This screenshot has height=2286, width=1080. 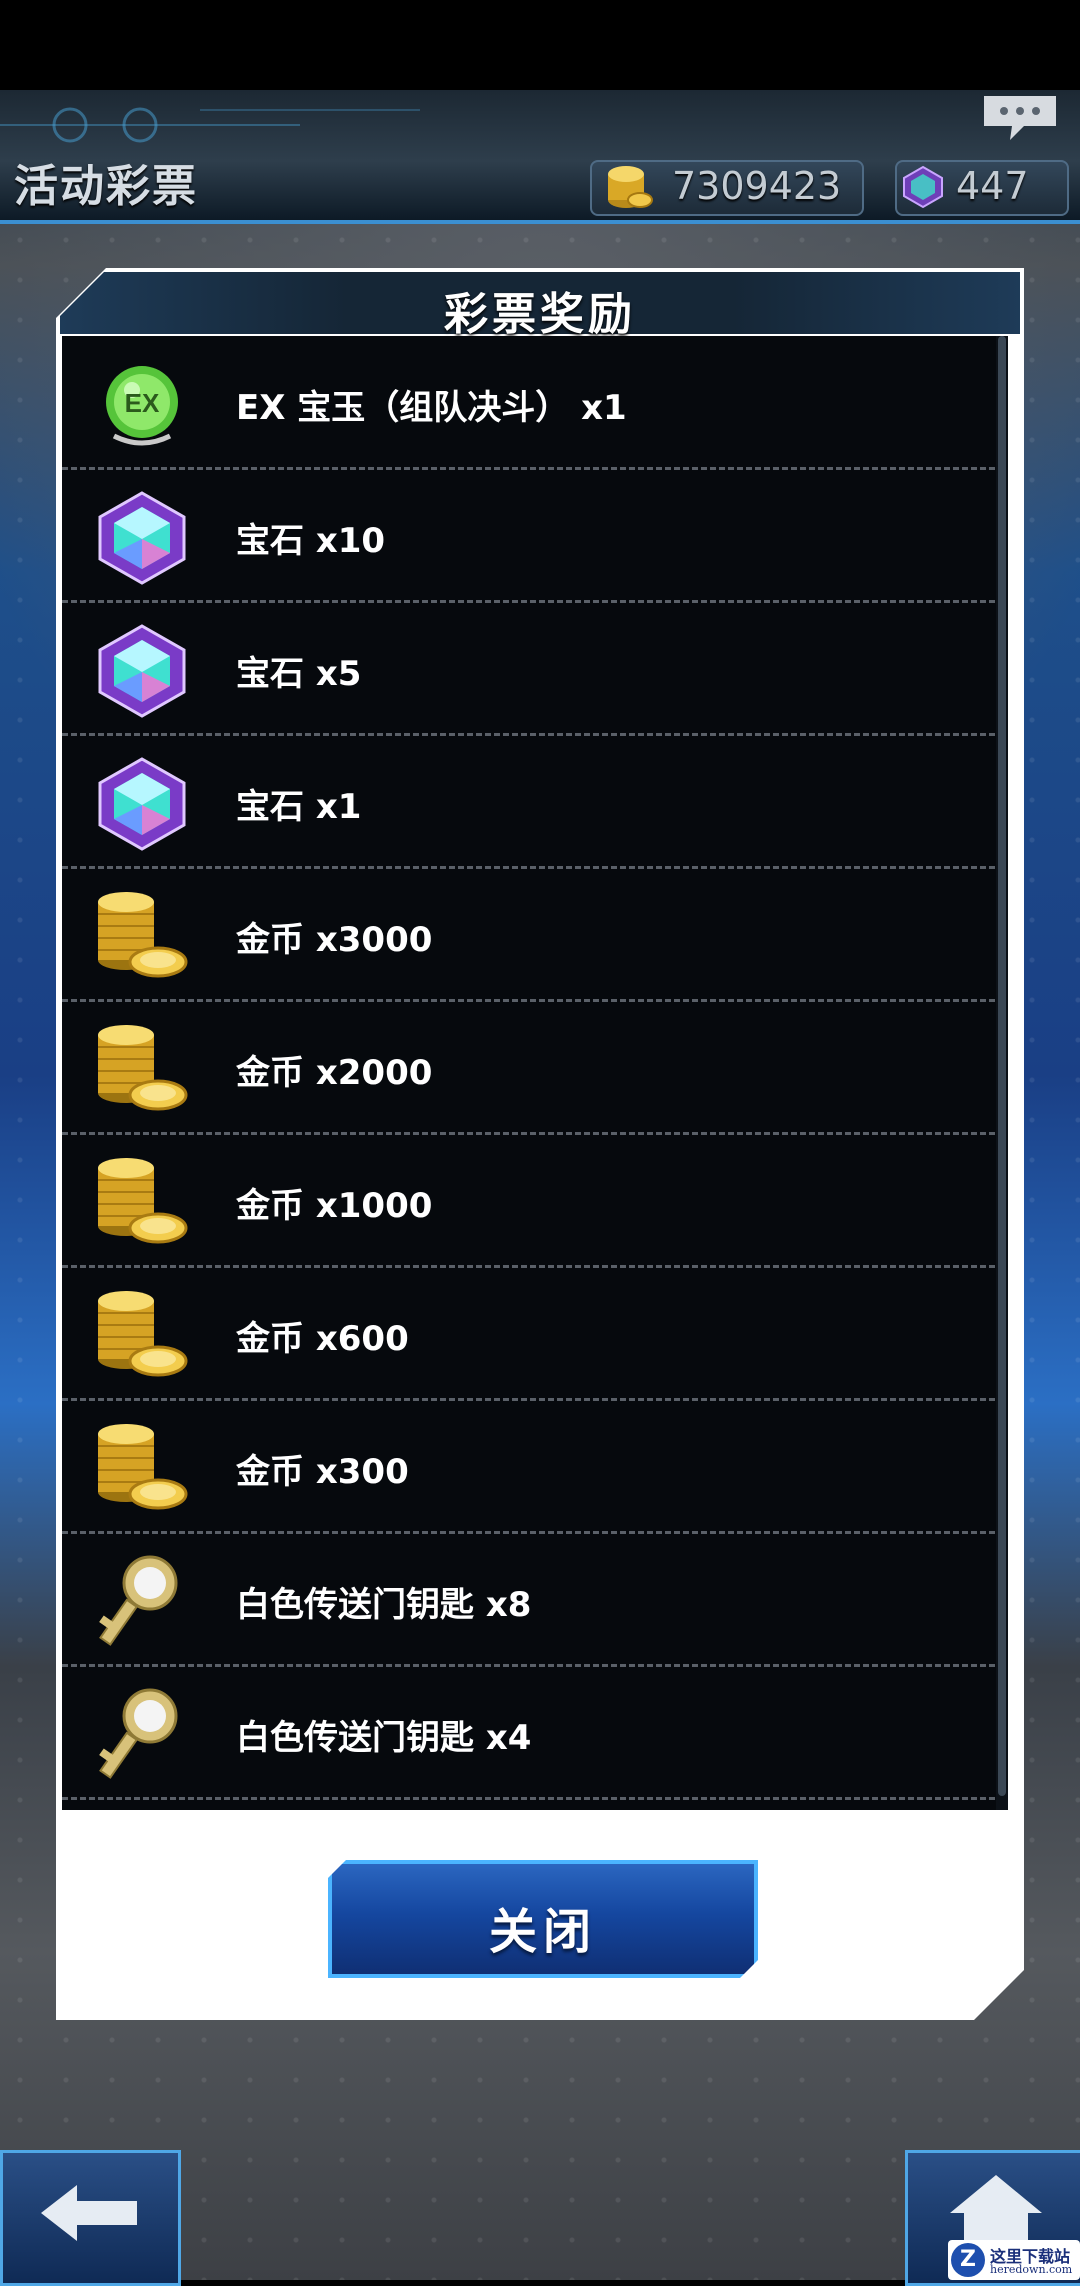 I want to click on reward-row: 金币 x600, so click(x=533, y=1334).